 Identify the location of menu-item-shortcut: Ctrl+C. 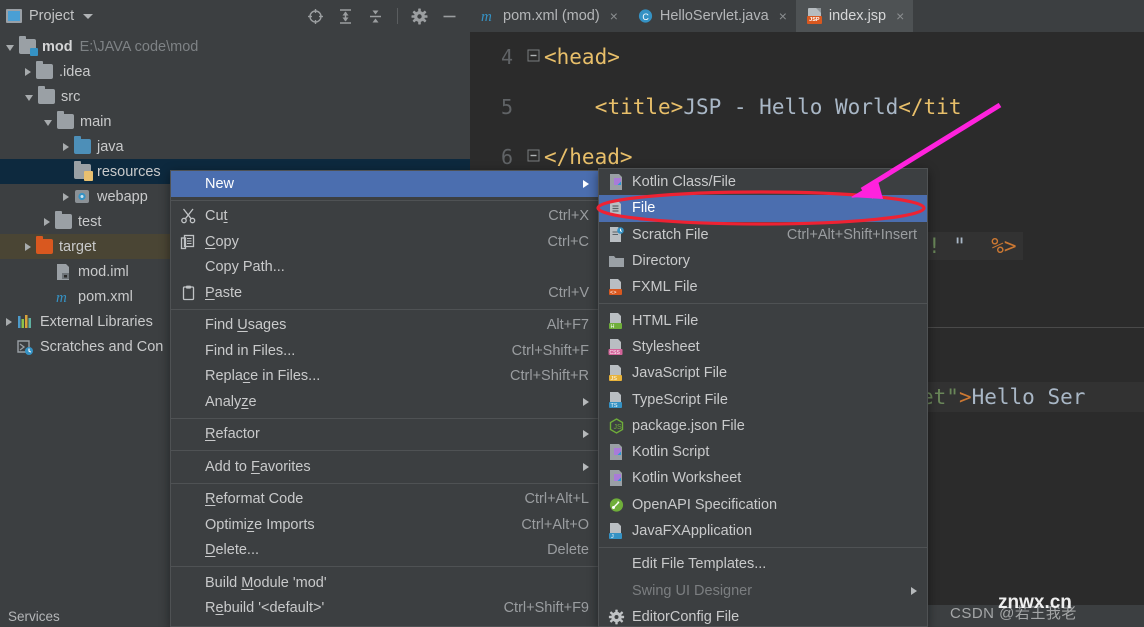
(568, 241).